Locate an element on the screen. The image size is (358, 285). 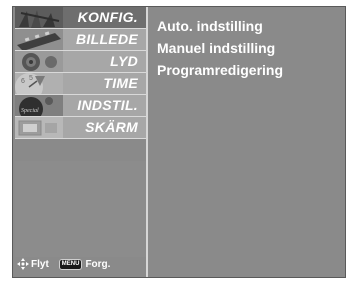
move-label: Flyt is located at coordinates (40, 264).